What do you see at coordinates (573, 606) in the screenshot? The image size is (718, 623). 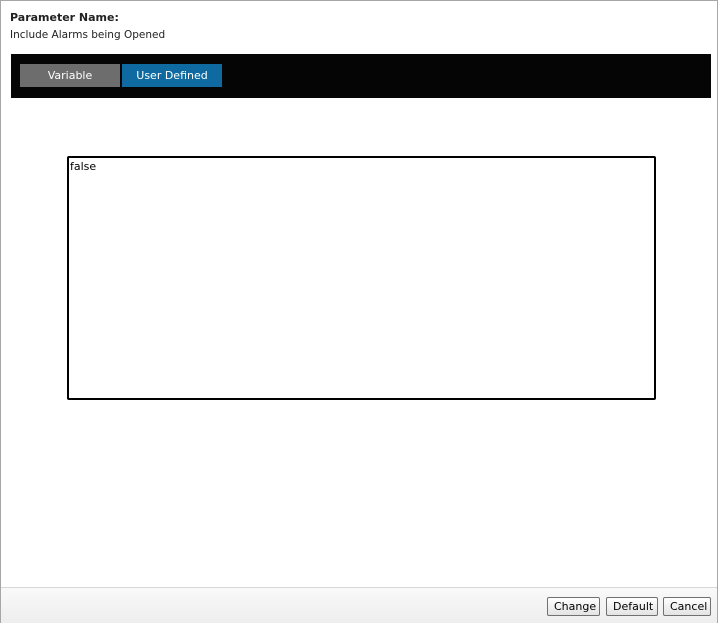 I see `change-button: Change` at bounding box center [573, 606].